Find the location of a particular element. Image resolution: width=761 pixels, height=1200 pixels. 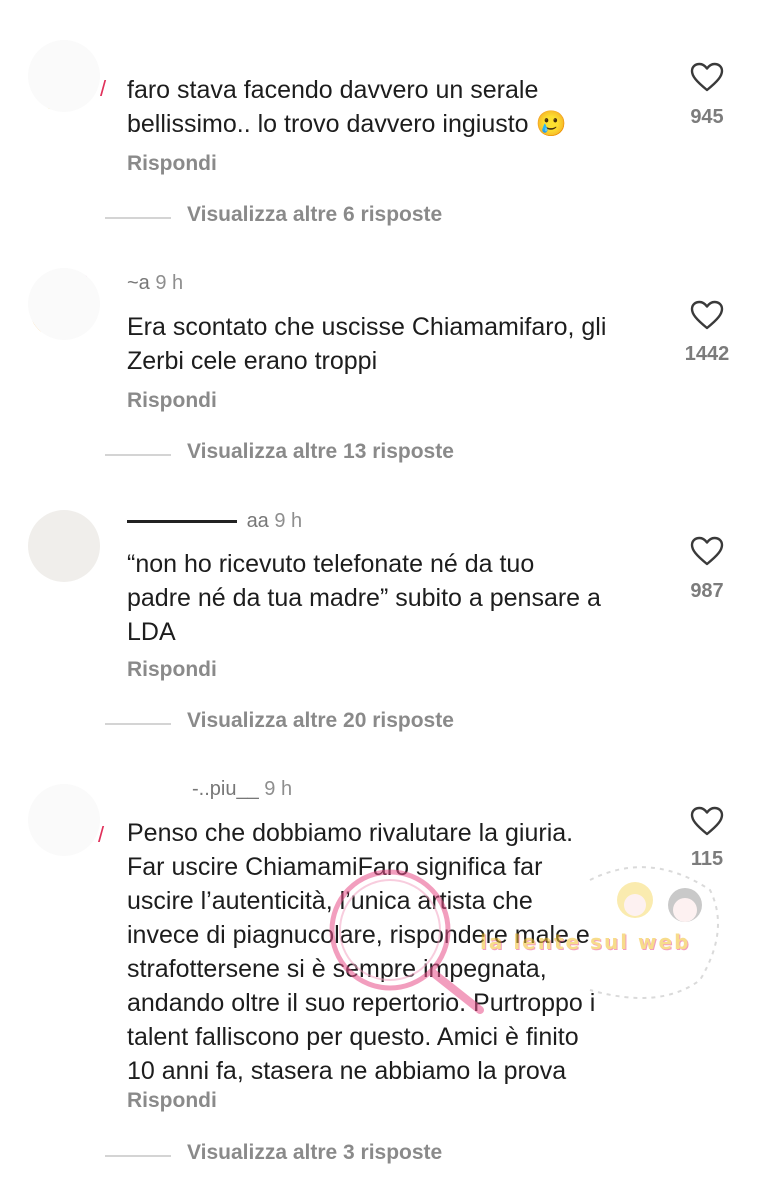

username-text: aa is located at coordinates (257, 521).